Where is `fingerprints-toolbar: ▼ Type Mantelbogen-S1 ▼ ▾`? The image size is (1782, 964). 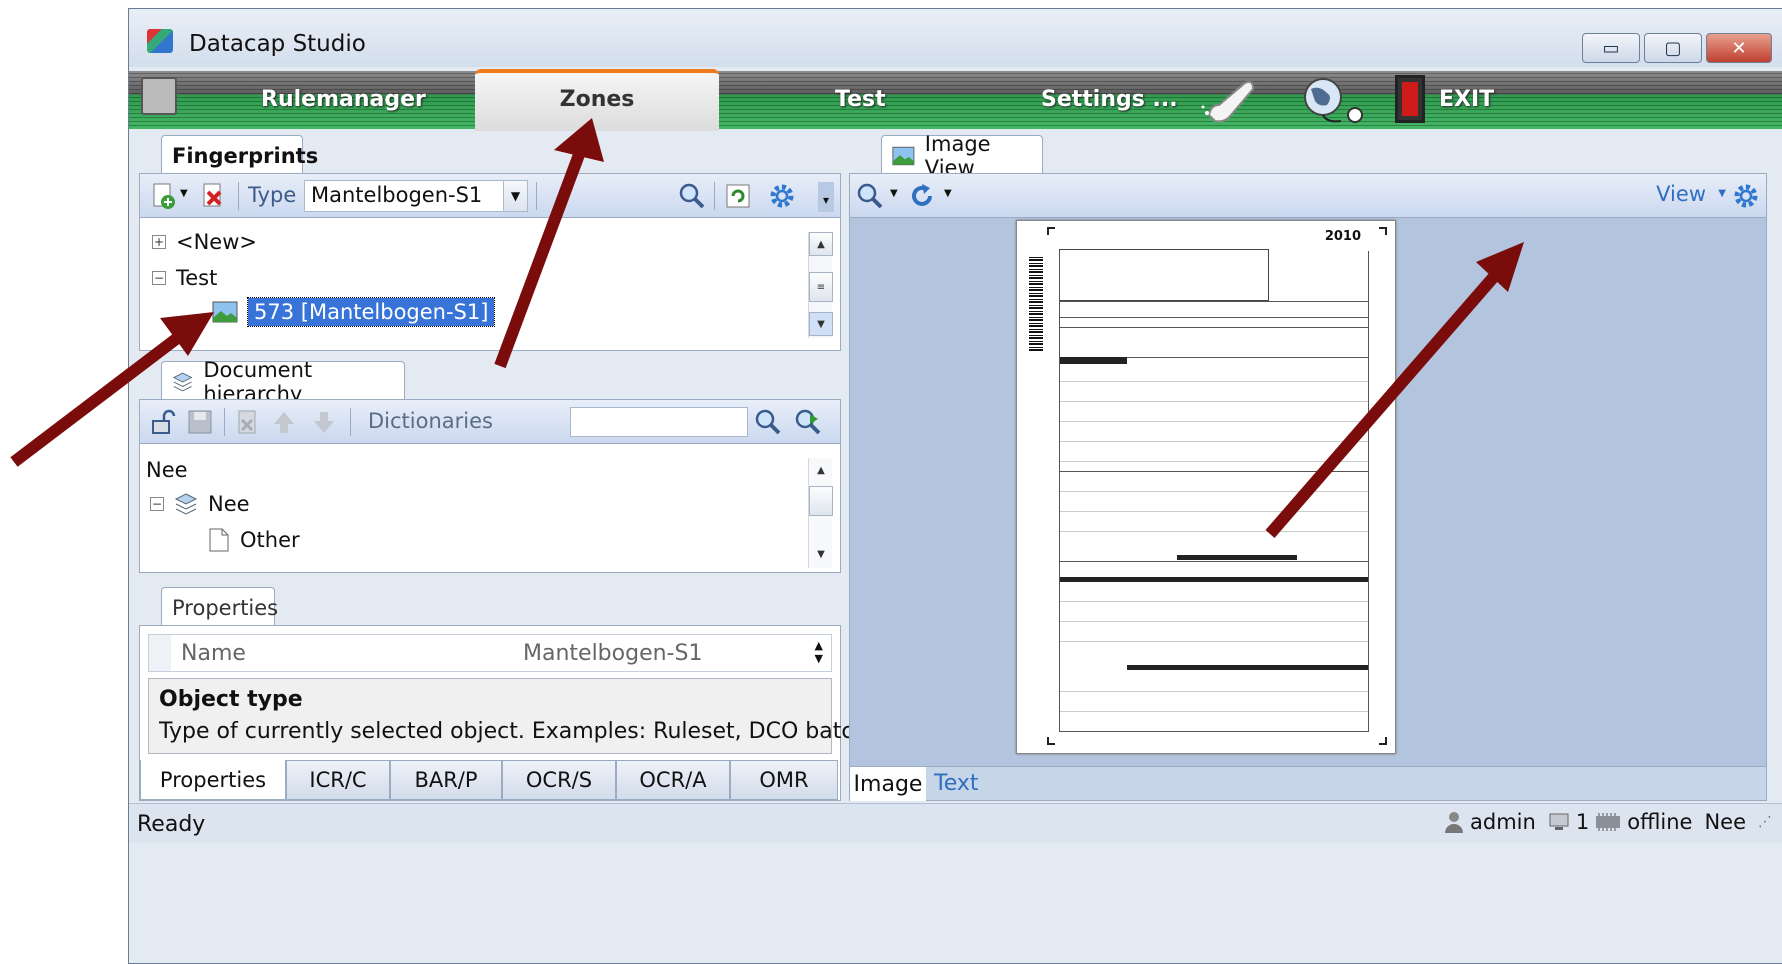 fingerprints-toolbar: ▼ Type Mantelbogen-S1 ▼ ▾ is located at coordinates (490, 196).